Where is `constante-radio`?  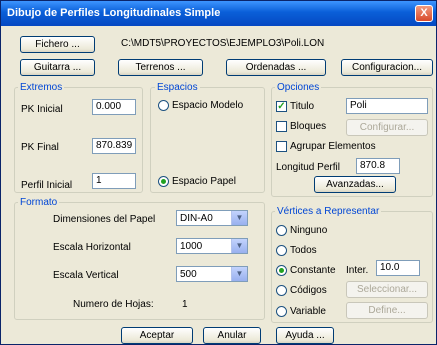 constante-radio is located at coordinates (281, 270).